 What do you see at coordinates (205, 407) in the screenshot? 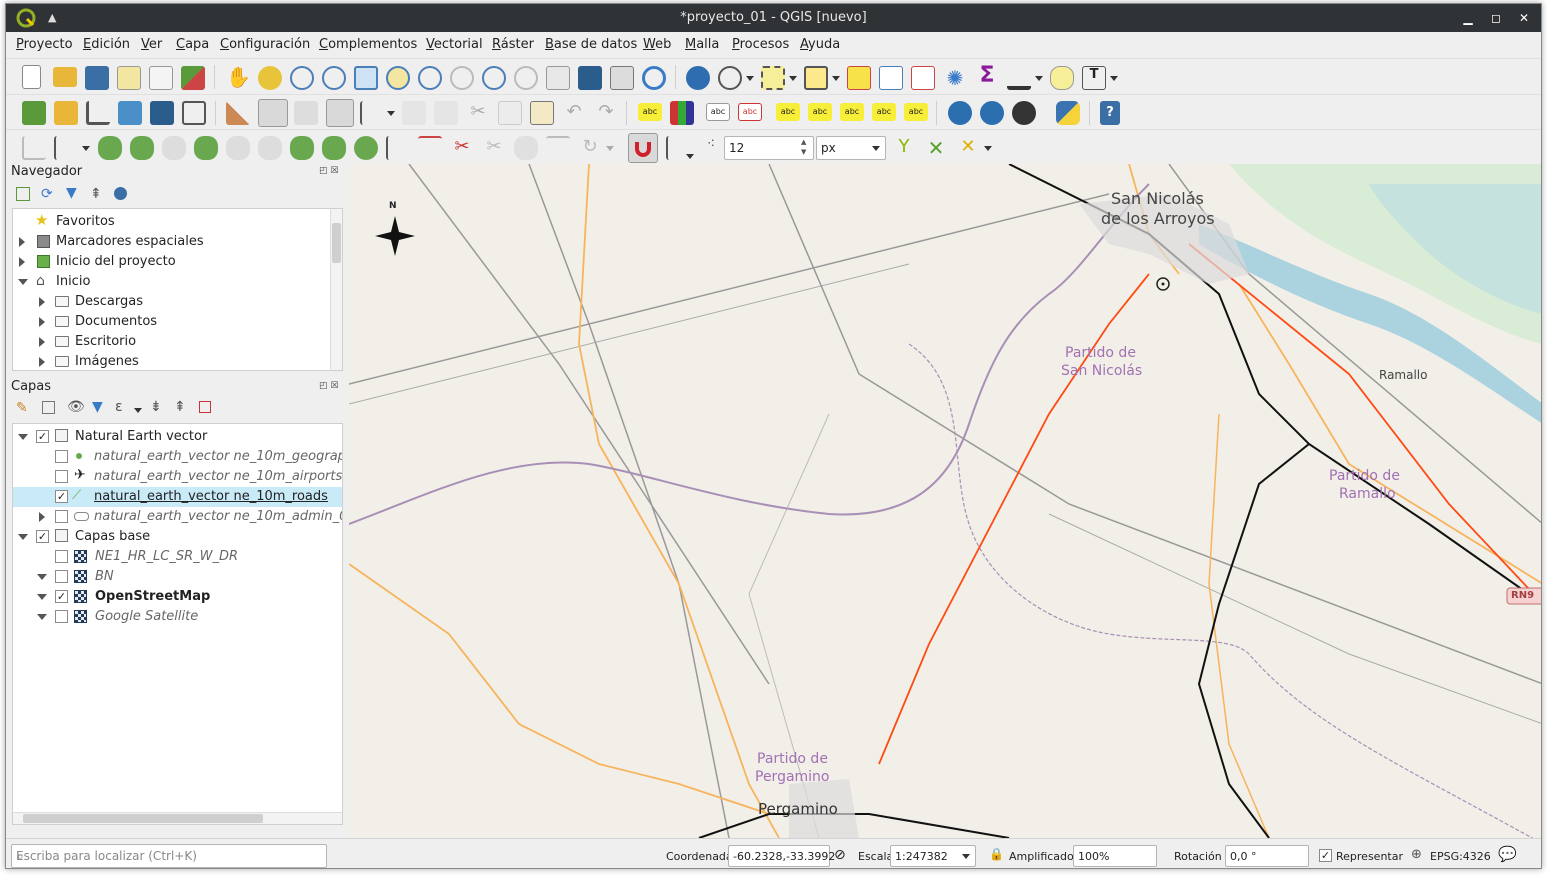
I see `remove-layer-icon` at bounding box center [205, 407].